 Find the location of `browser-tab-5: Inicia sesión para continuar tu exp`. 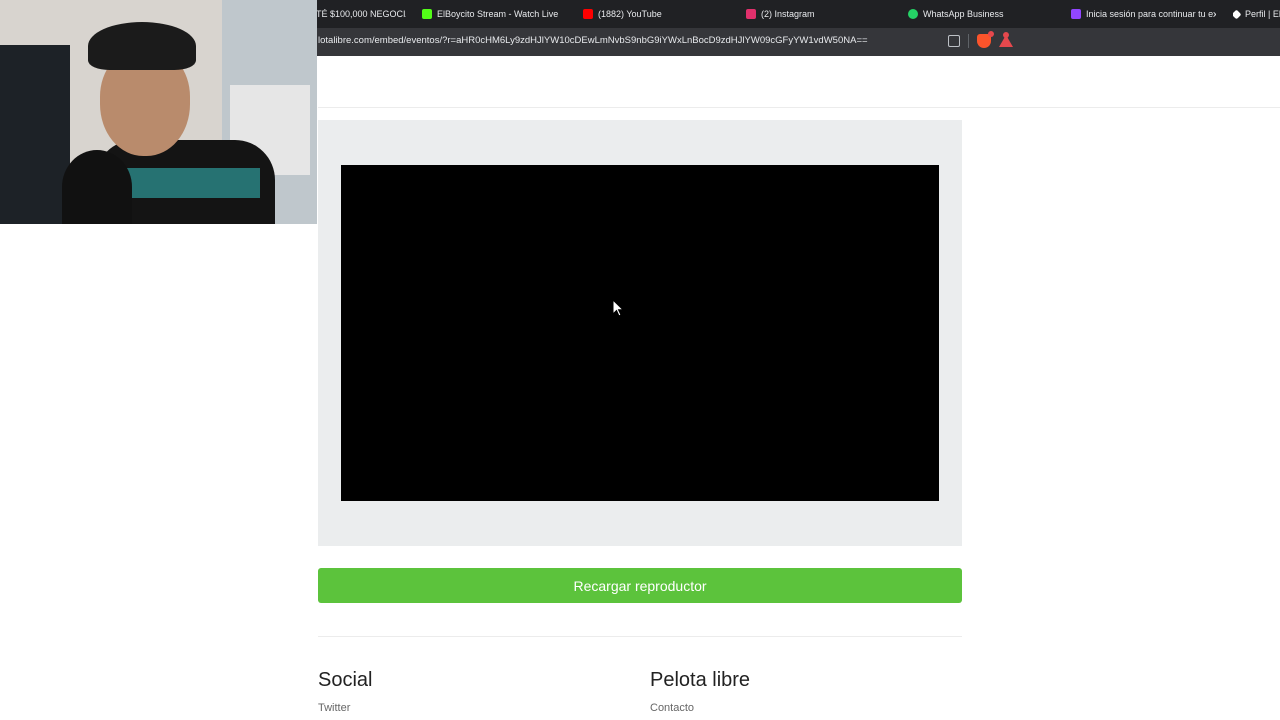

browser-tab-5: Inicia sesión para continuar tu exp is located at coordinates (1143, 14).